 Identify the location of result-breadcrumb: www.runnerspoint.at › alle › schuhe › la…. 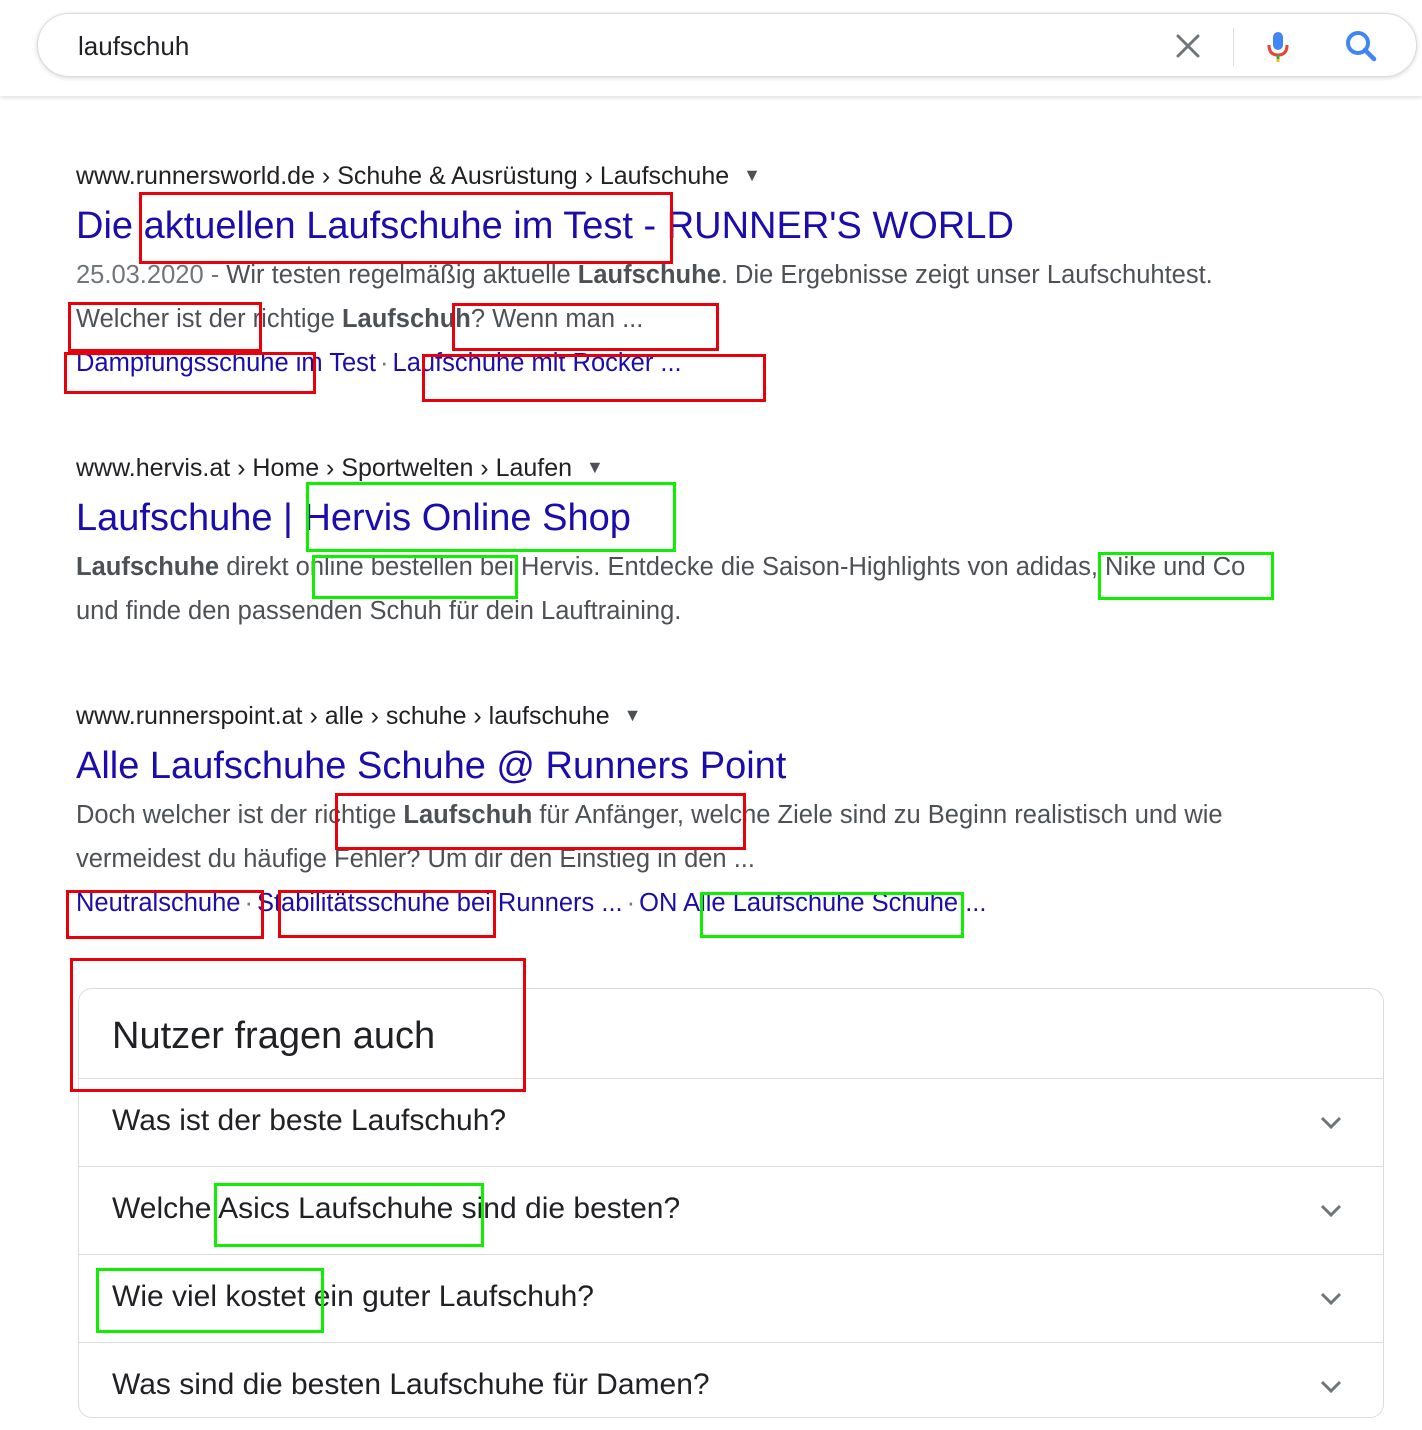
(666, 715).